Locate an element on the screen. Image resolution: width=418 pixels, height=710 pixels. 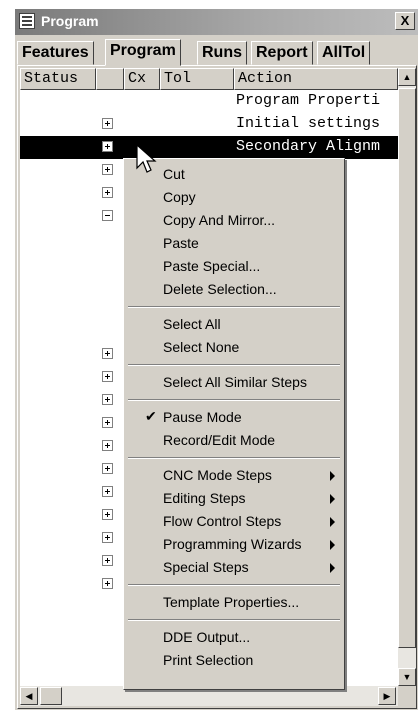
menu-item: Print Selection is located at coordinates (234, 660).